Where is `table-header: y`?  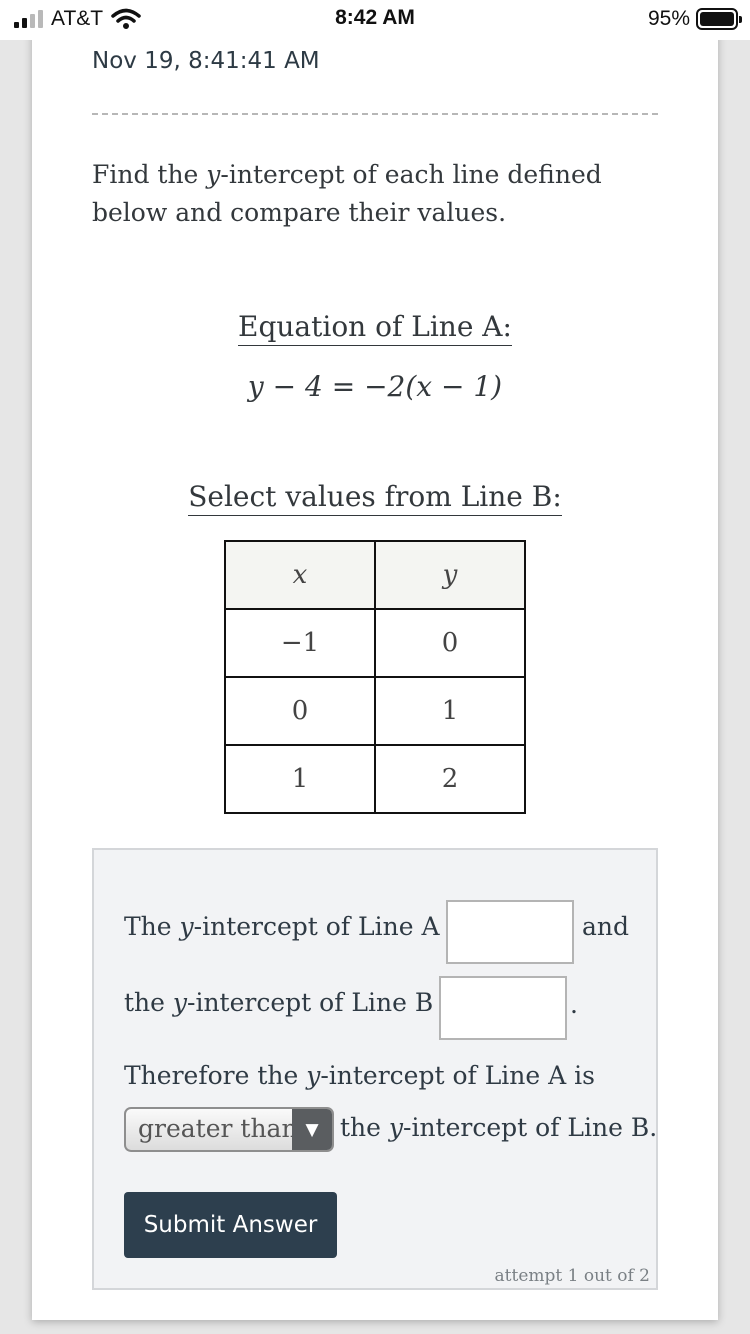 table-header: y is located at coordinates (450, 575).